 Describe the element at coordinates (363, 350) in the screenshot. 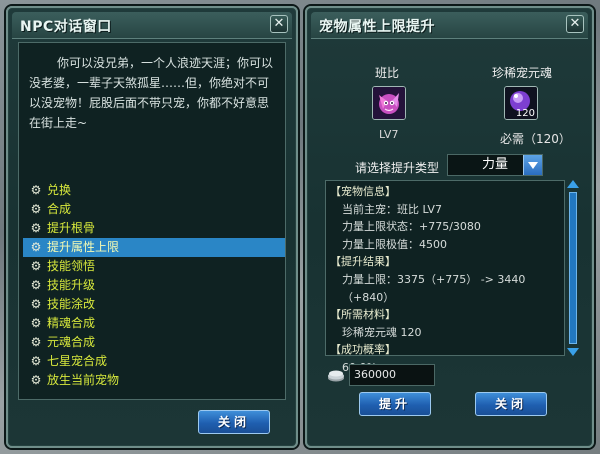

I see `info-section-header: 【成功概率】` at that location.